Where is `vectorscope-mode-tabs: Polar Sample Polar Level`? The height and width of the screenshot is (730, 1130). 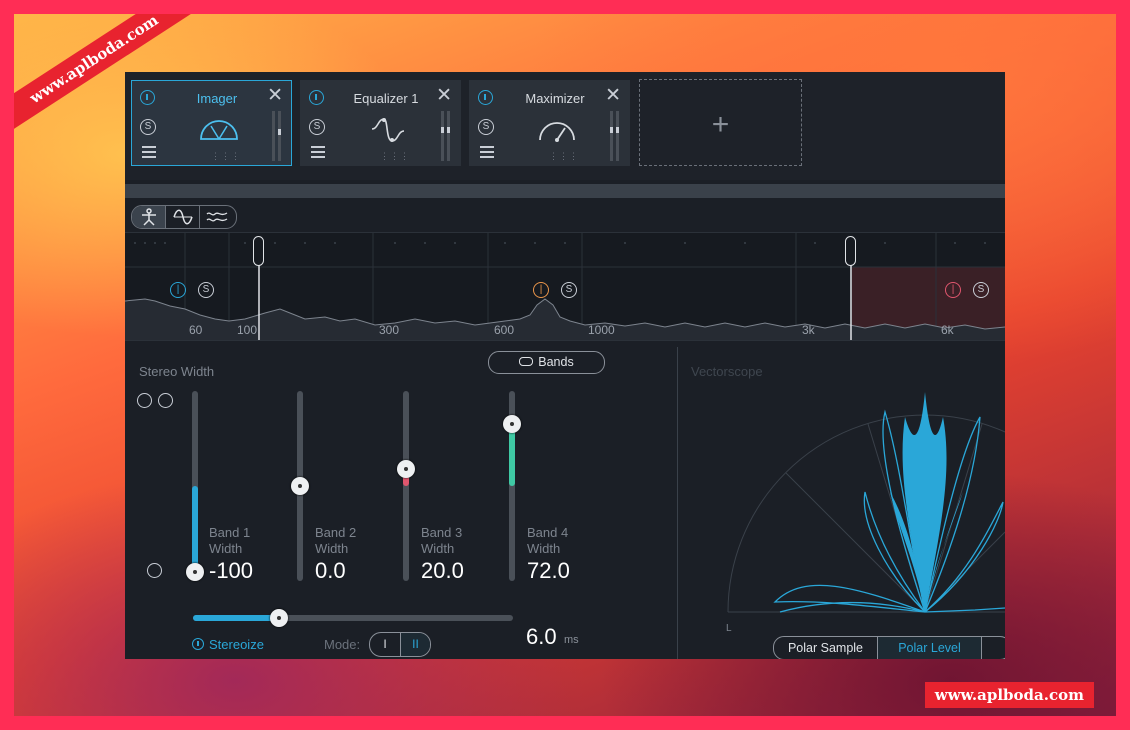 vectorscope-mode-tabs: Polar Sample Polar Level is located at coordinates (889, 647).